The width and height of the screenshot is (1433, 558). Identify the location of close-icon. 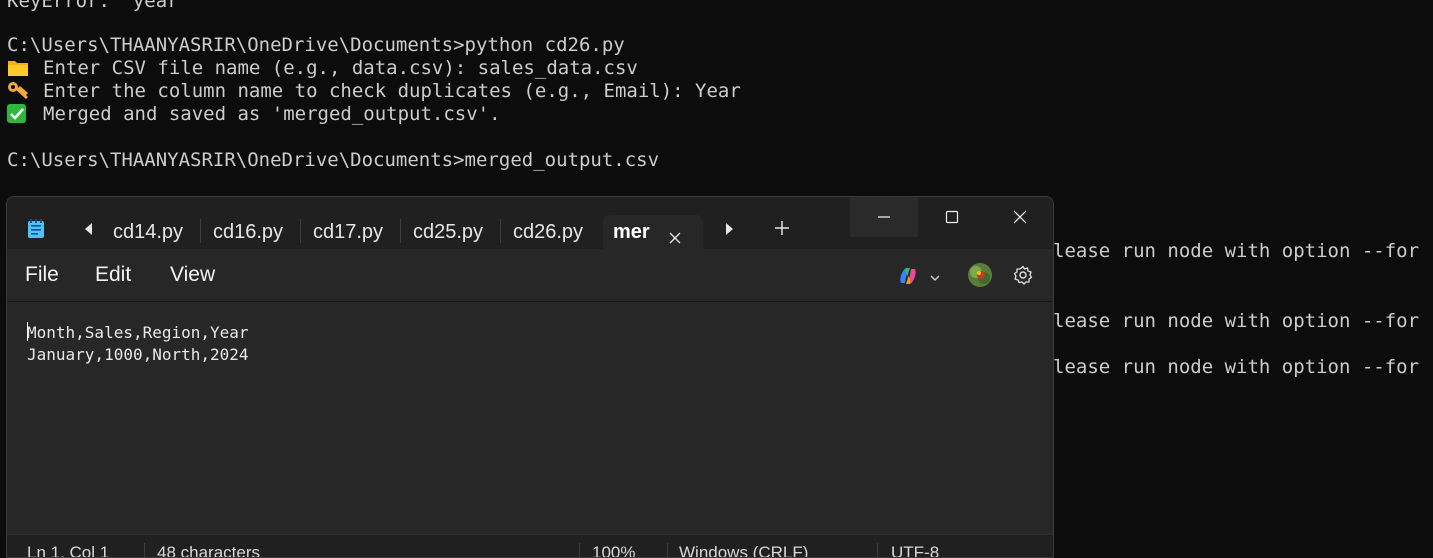
(1020, 217).